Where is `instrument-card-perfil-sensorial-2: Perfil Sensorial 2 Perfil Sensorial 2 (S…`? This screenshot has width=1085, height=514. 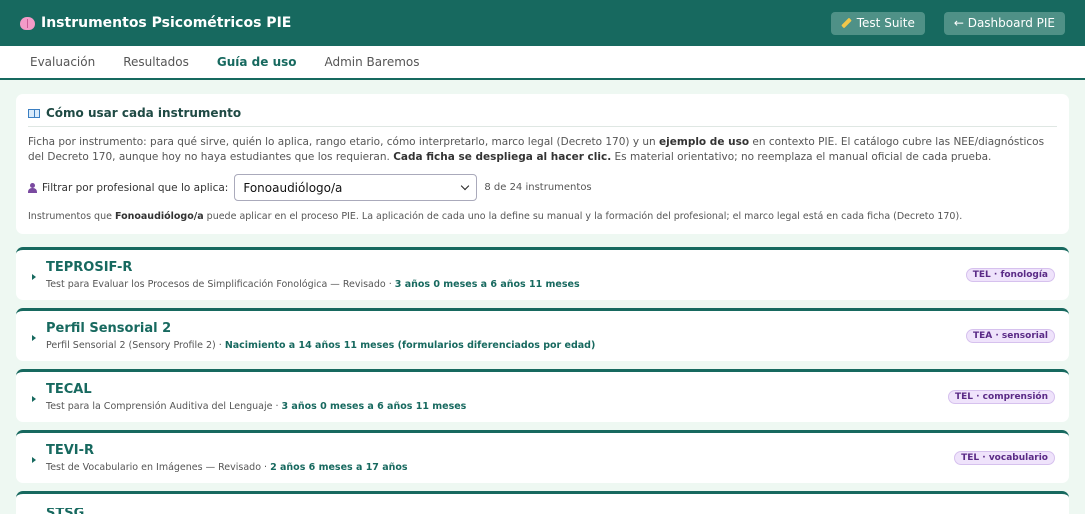
instrument-card-perfil-sensorial-2: Perfil Sensorial 2 Perfil Sensorial 2 (S… is located at coordinates (542, 334).